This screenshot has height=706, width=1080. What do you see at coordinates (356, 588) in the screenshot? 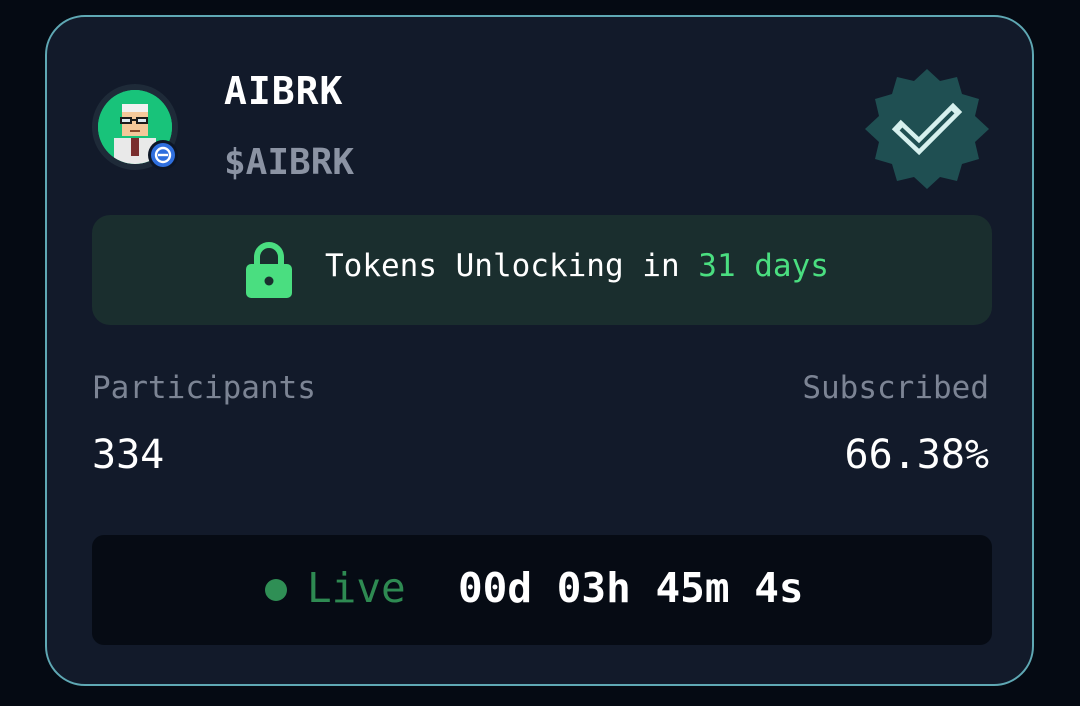
I see `live-label: Live` at bounding box center [356, 588].